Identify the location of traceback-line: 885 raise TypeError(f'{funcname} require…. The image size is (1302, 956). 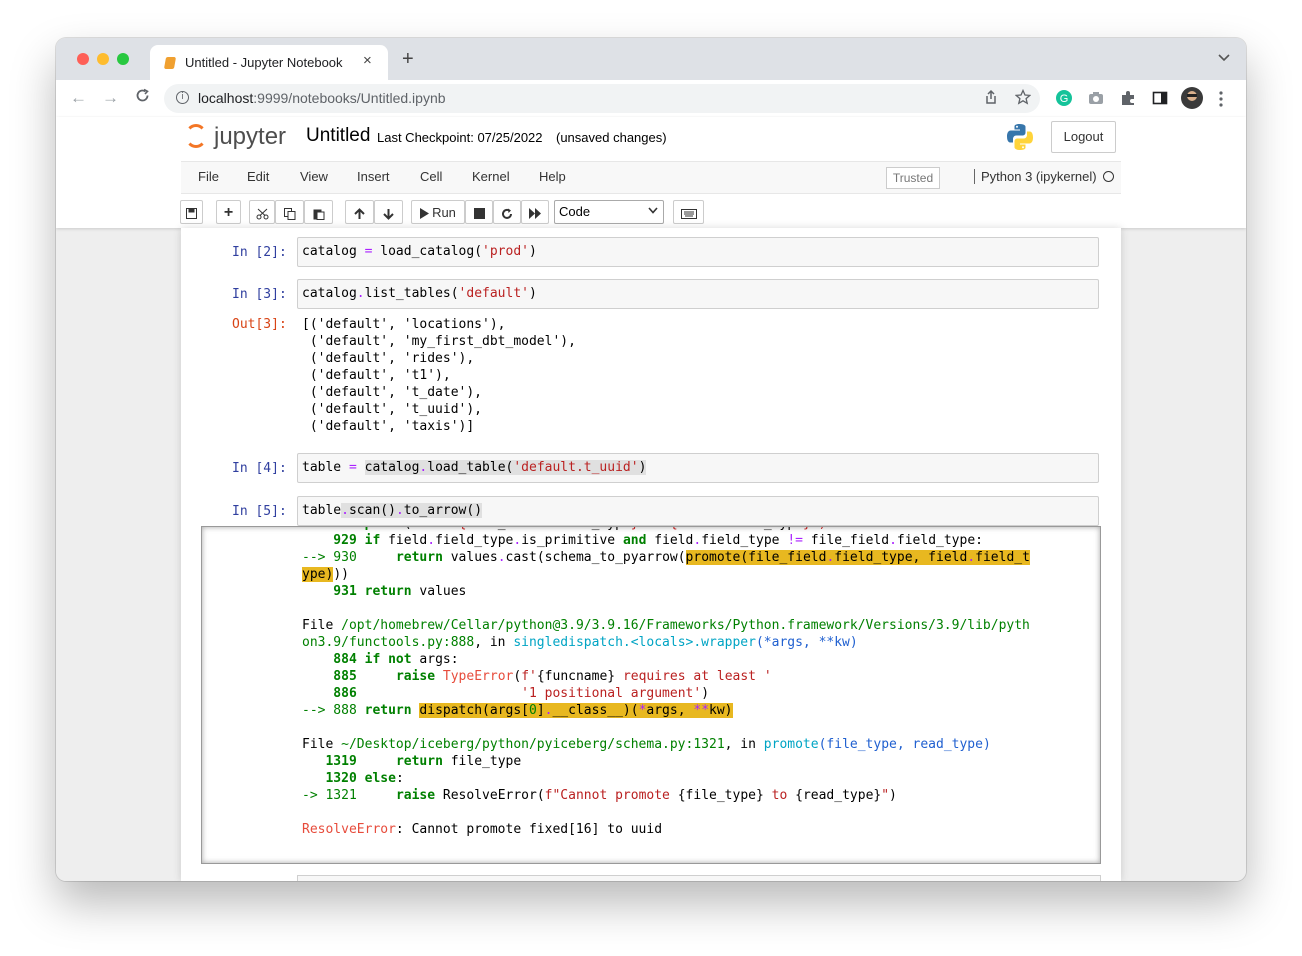
(537, 676).